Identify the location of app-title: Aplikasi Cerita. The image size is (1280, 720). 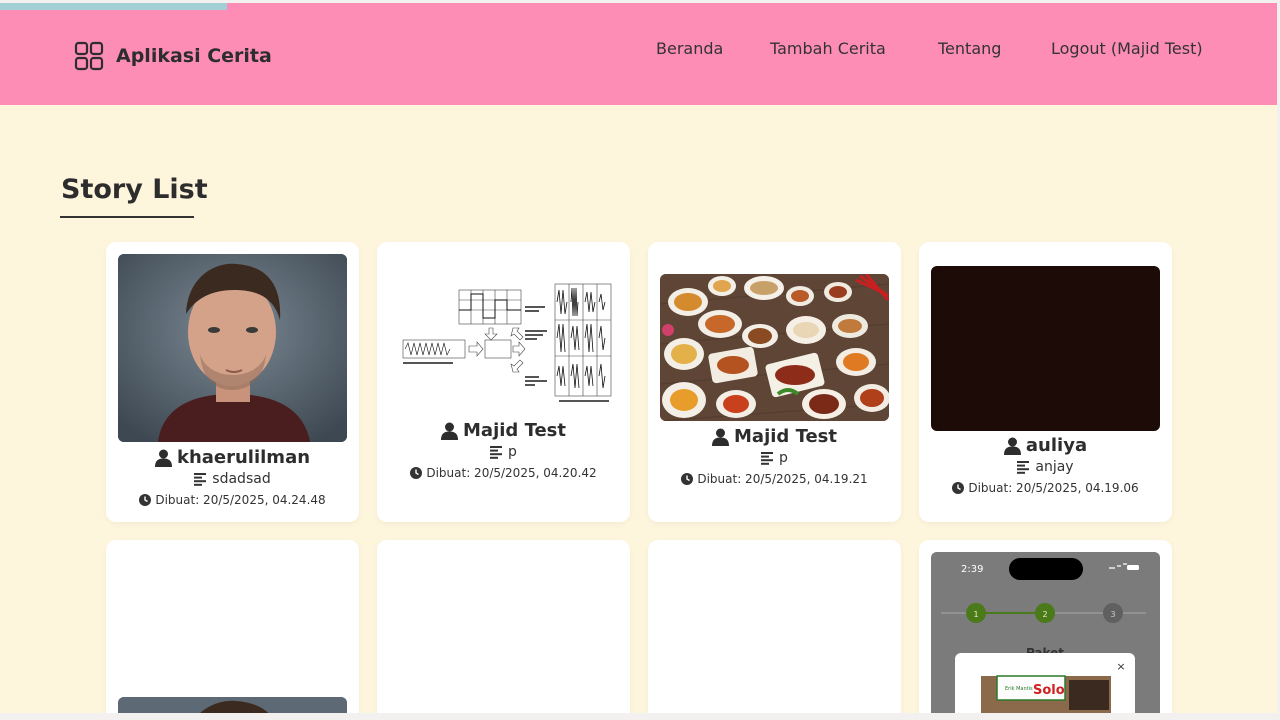
(194, 56).